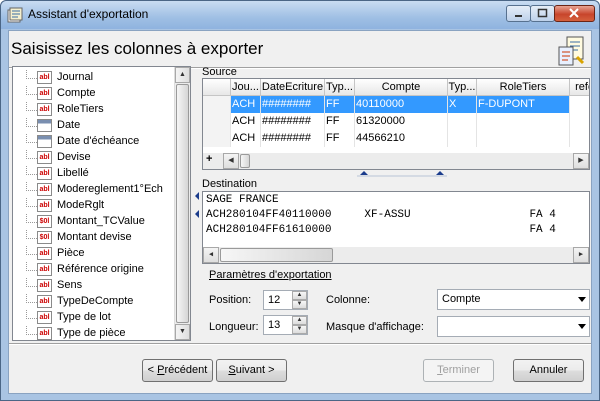 Image resolution: width=600 pixels, height=401 pixels. Describe the element at coordinates (518, 13) in the screenshot. I see `minimize-button` at that location.